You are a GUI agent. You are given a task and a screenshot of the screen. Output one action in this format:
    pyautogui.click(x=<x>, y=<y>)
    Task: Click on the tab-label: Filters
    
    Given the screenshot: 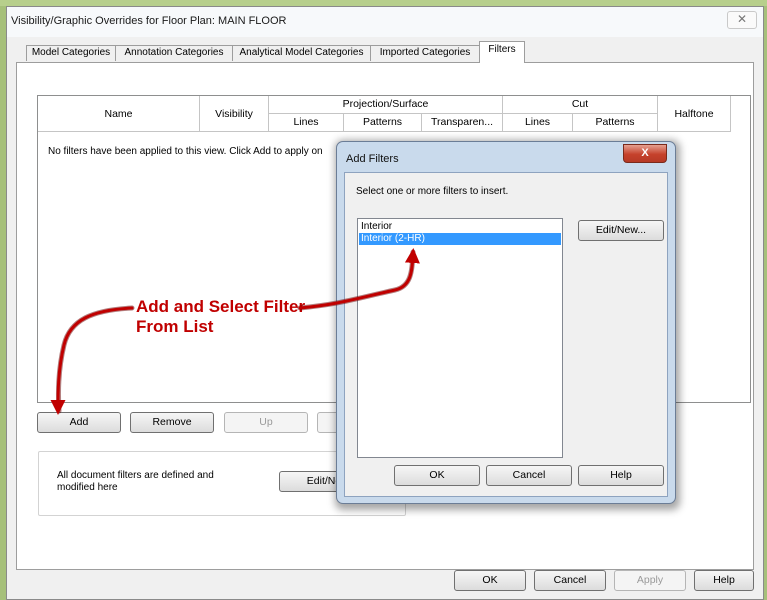 What is the action you would take?
    pyautogui.click(x=502, y=49)
    